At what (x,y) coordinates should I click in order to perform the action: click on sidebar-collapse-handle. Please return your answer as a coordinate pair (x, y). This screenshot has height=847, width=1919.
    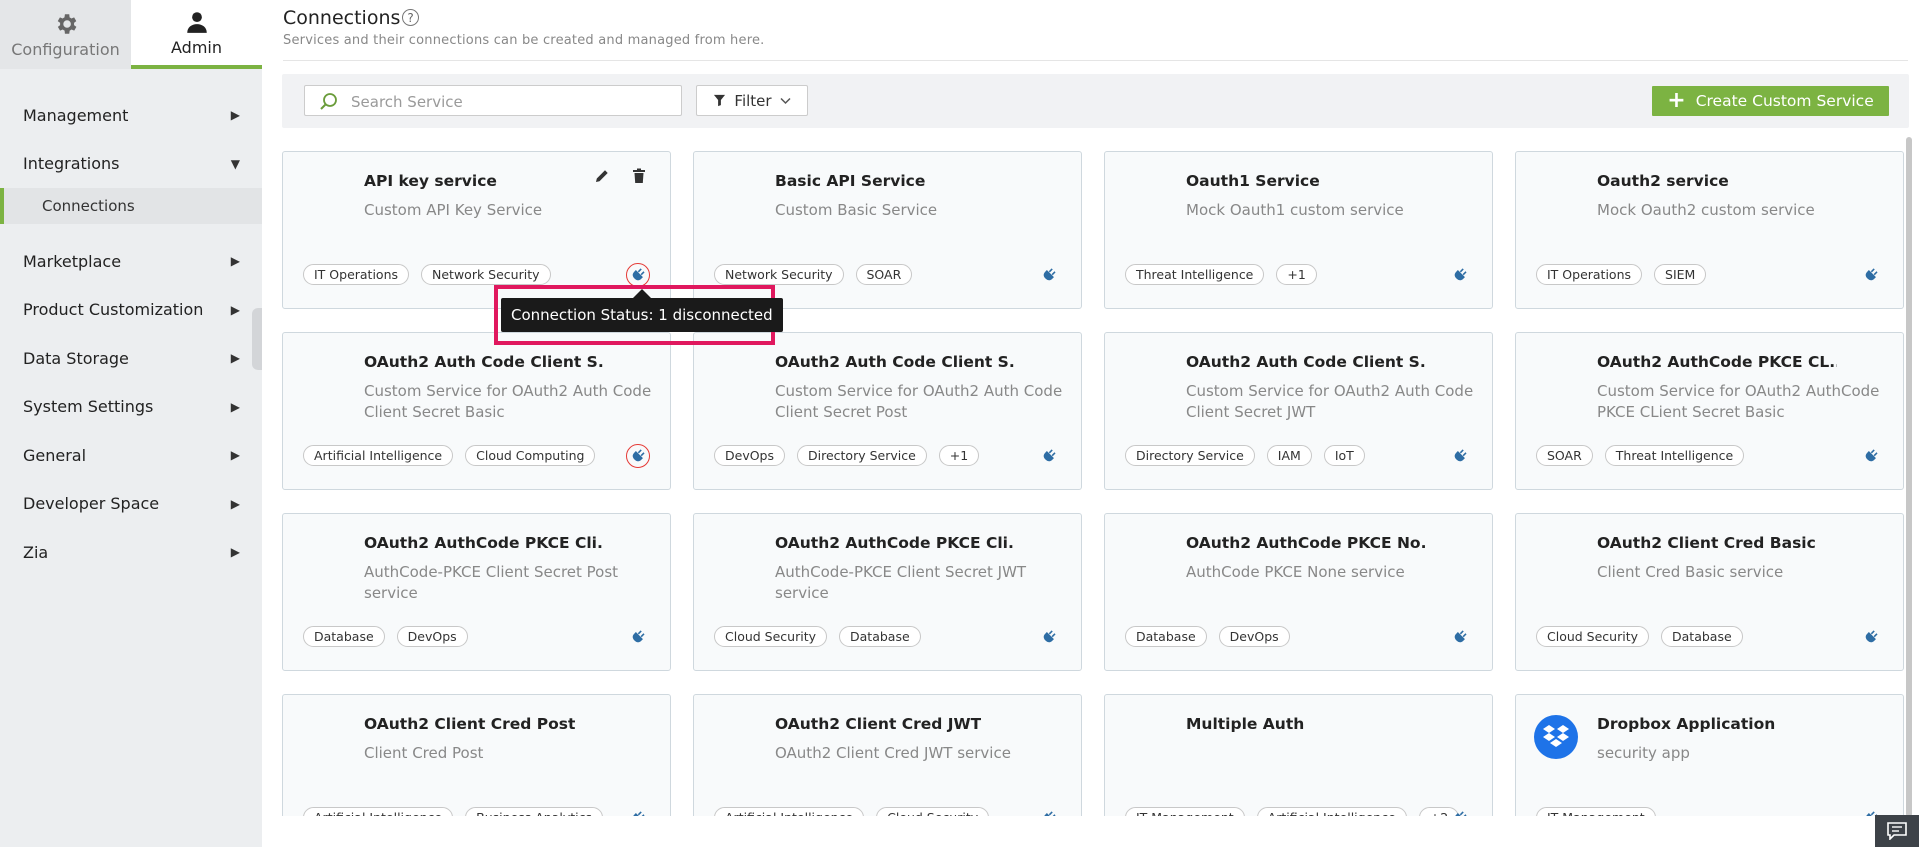
    Looking at the image, I should click on (257, 339).